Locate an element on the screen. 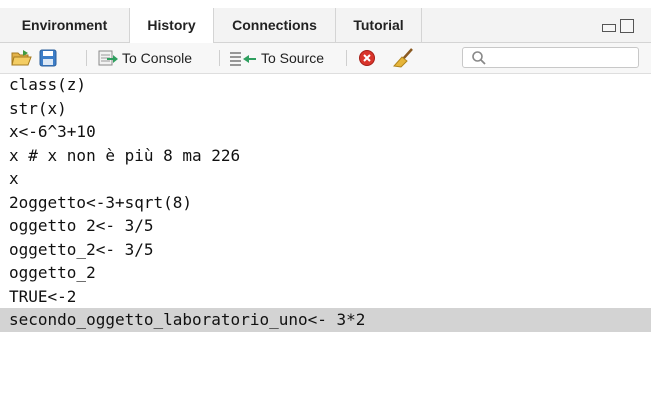  history-entry: str(x) is located at coordinates (325, 109).